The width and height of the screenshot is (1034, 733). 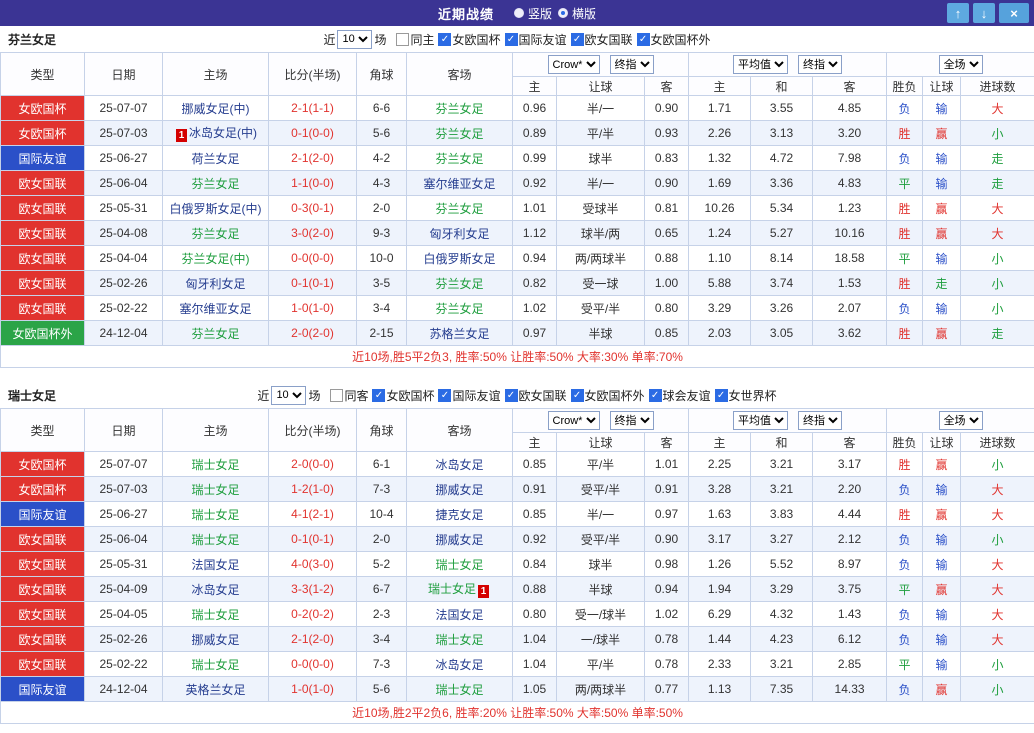 What do you see at coordinates (666, 514) in the screenshot?
I see `odds-away: 0.97` at bounding box center [666, 514].